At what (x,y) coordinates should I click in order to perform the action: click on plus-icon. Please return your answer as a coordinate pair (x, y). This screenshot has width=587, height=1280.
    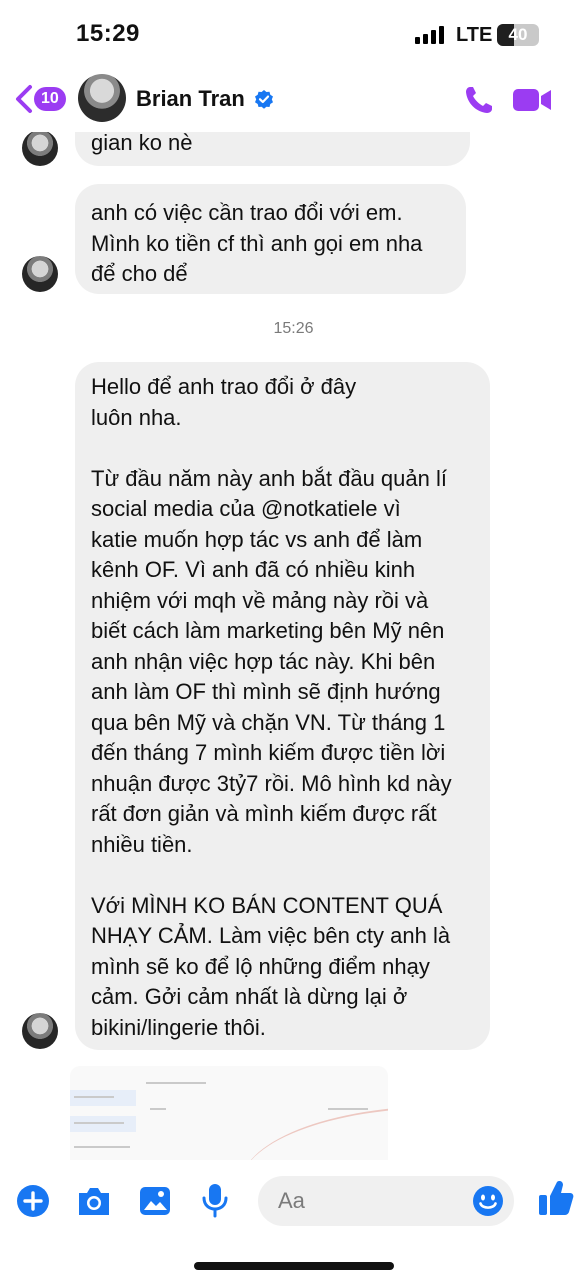
    Looking at the image, I should click on (33, 1201).